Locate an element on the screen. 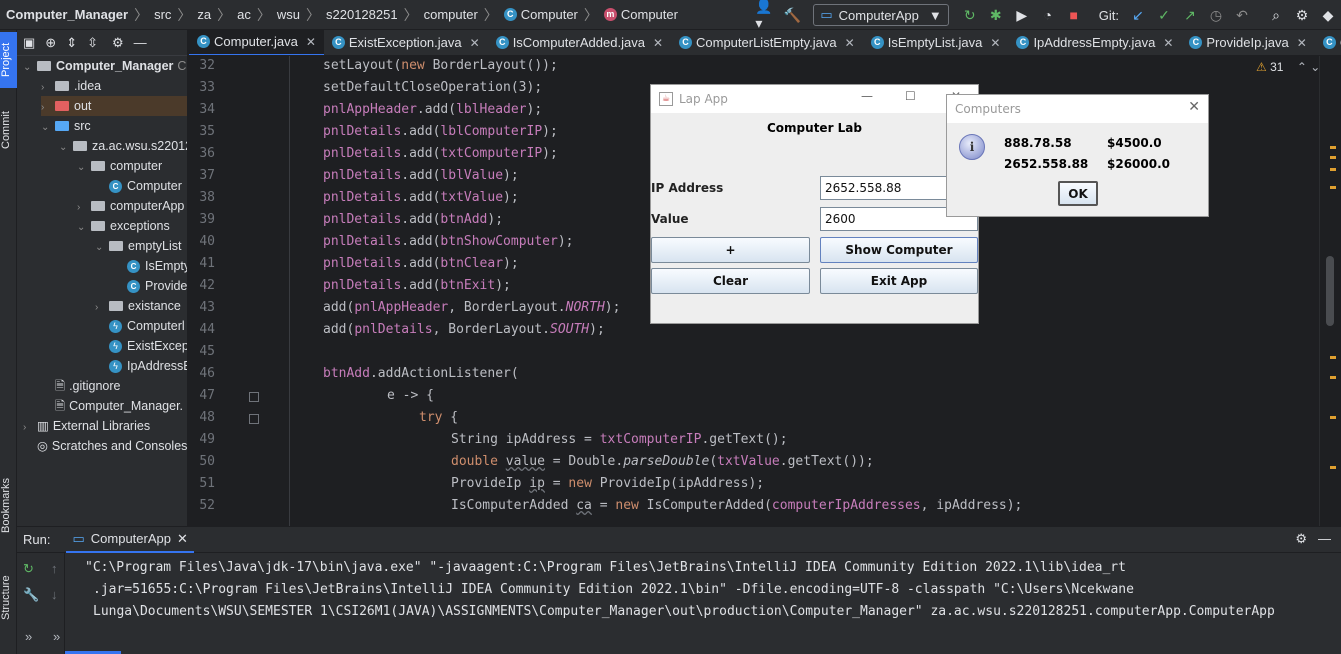  select-opened-file-icon: ▣ is located at coordinates (29, 43).